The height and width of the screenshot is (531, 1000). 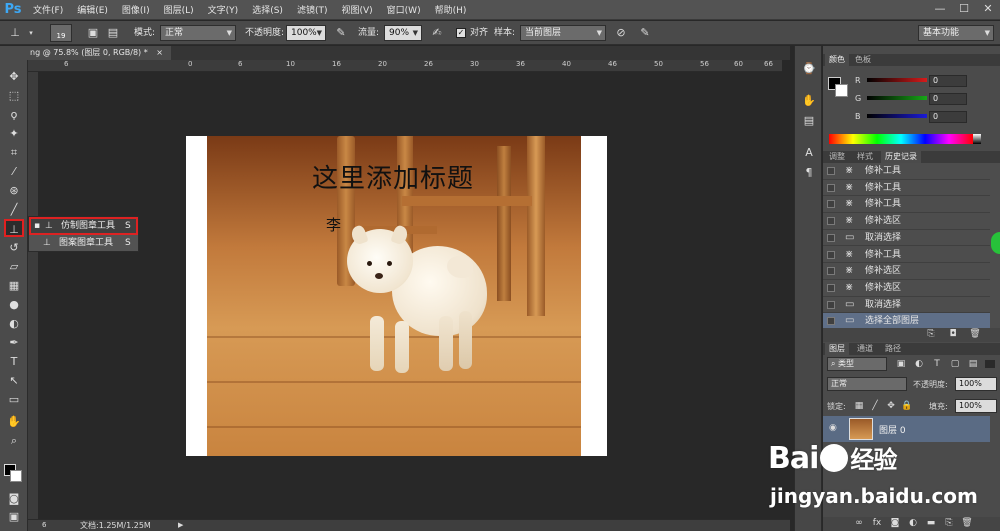 What do you see at coordinates (976, 384) in the screenshot?
I see `layer-opacity-input: 100%` at bounding box center [976, 384].